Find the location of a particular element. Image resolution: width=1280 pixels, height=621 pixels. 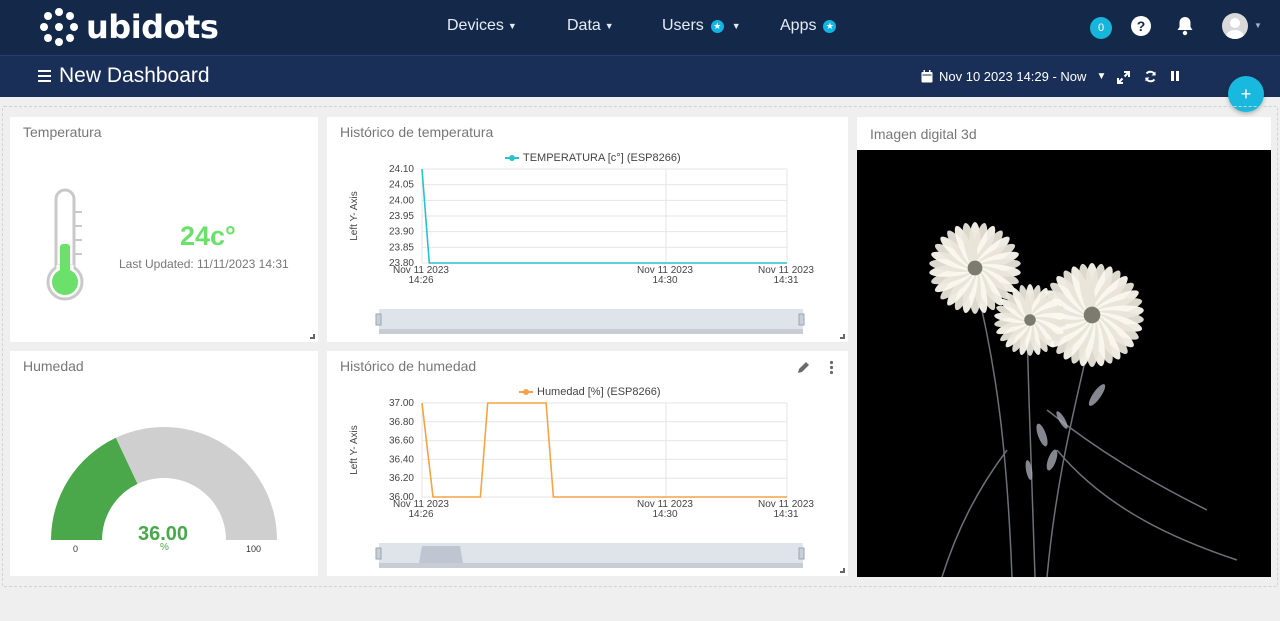

gauge-max-label: 100 is located at coordinates (254, 549).